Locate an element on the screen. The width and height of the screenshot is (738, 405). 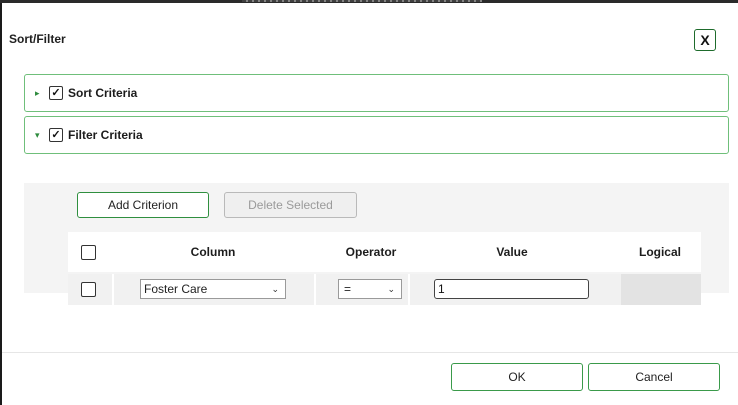
value-header: Value is located at coordinates (512, 252).